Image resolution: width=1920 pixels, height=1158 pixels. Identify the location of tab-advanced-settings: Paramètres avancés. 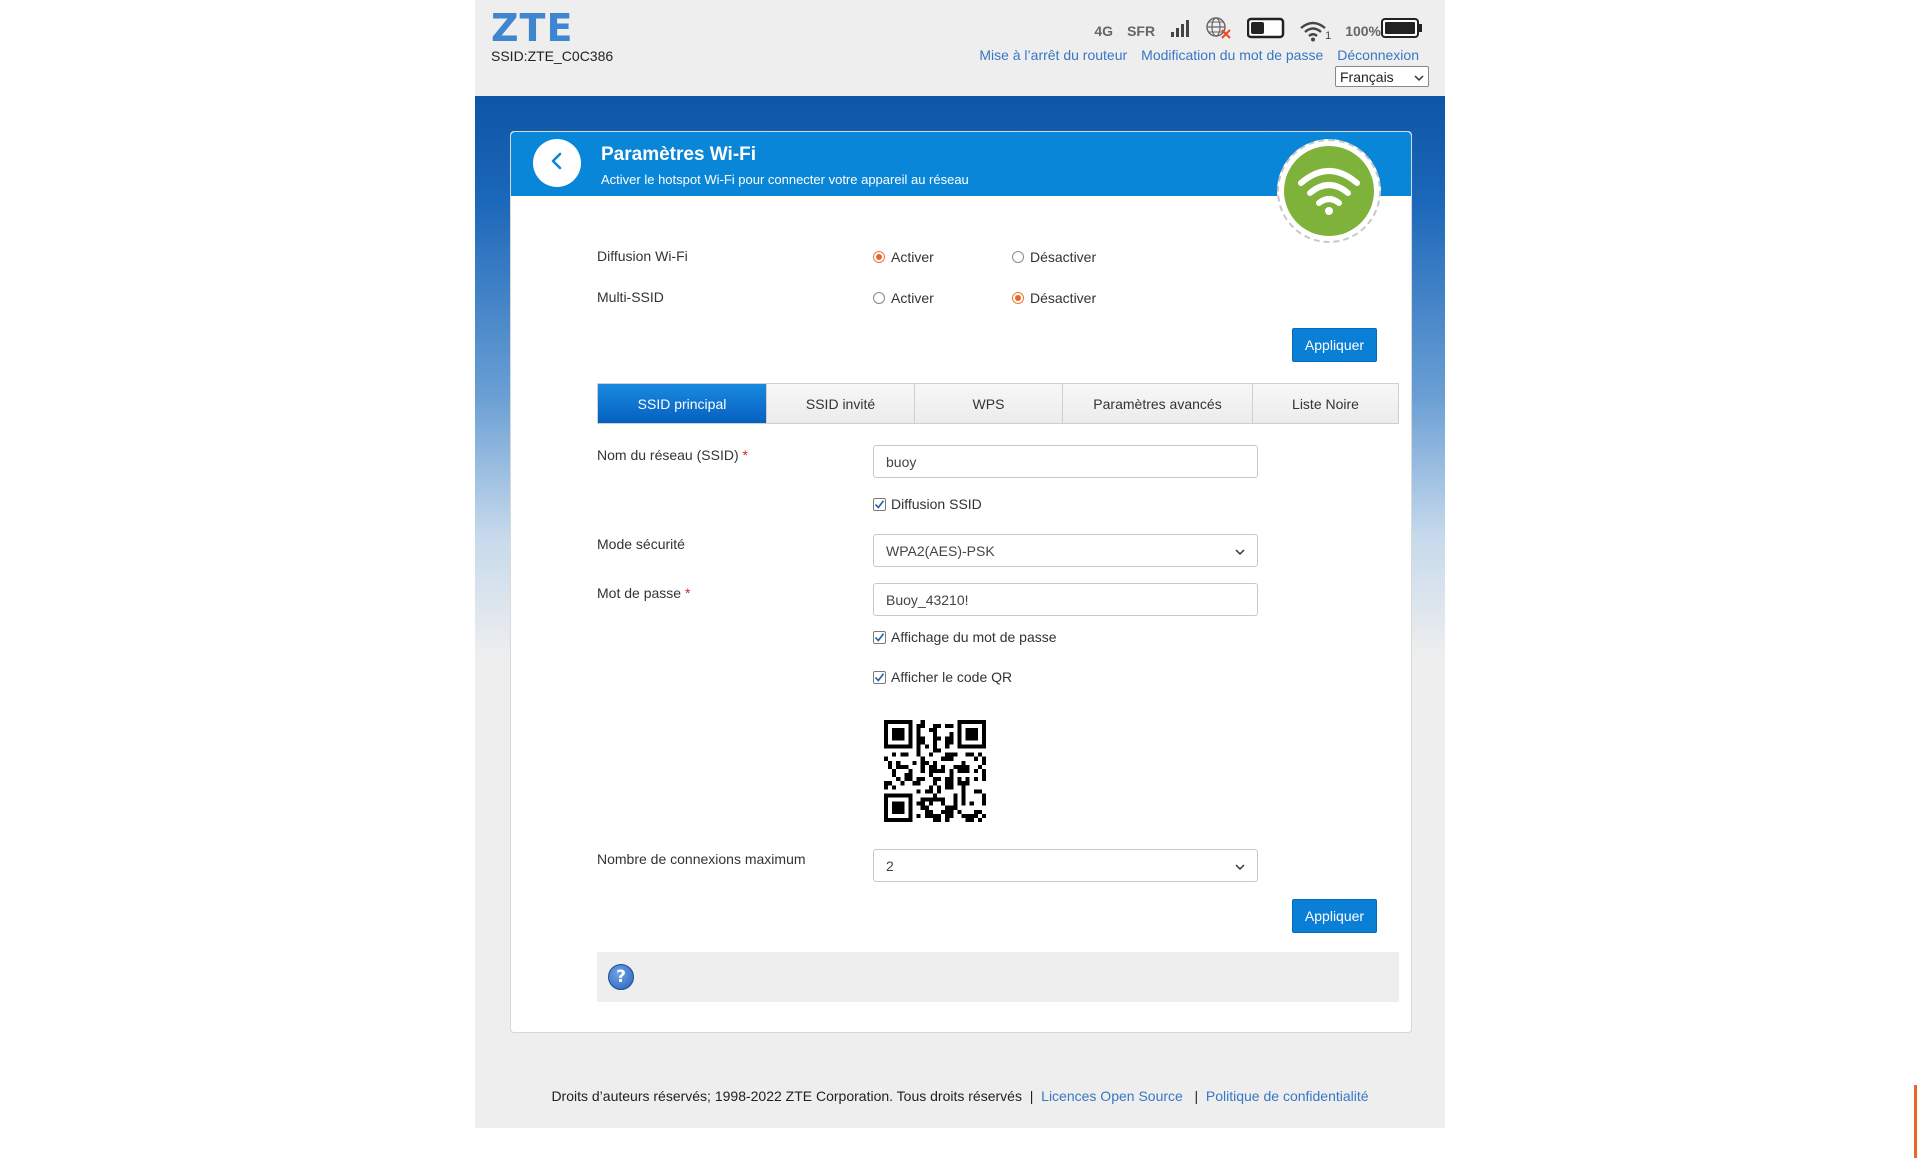
(1158, 403).